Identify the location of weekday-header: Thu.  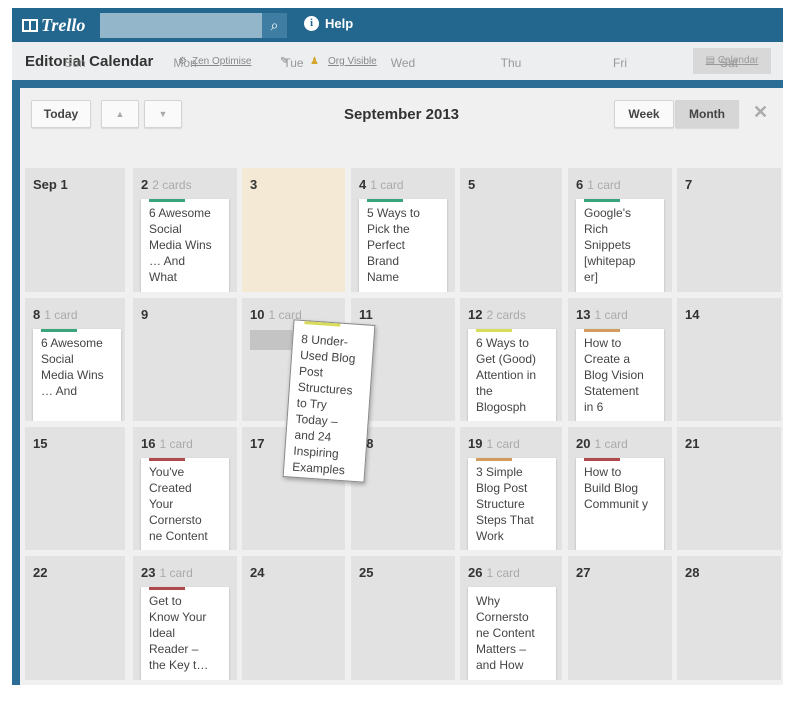
(511, 63).